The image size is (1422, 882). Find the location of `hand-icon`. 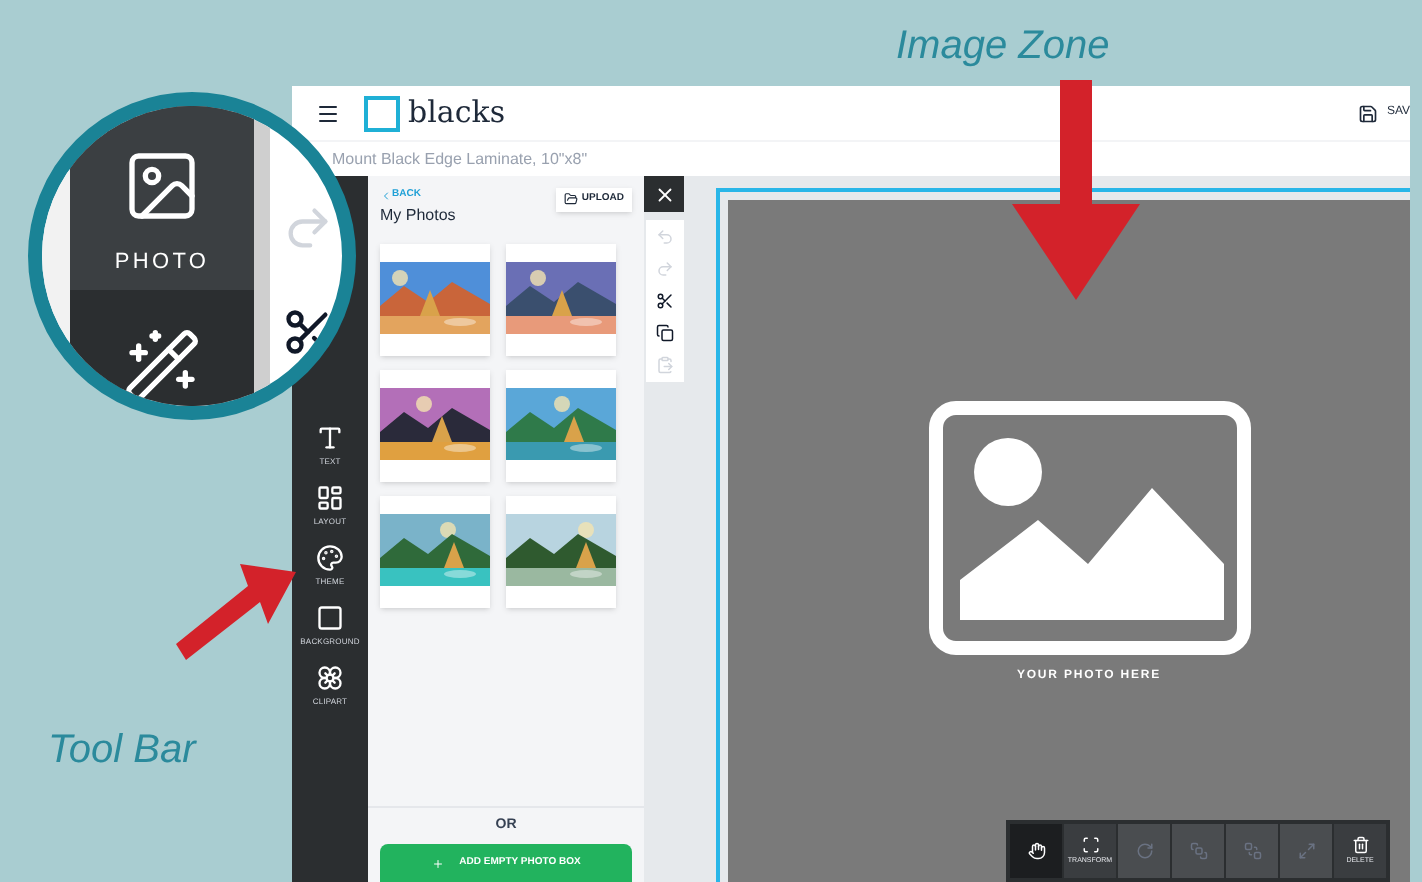

hand-icon is located at coordinates (1036, 851).